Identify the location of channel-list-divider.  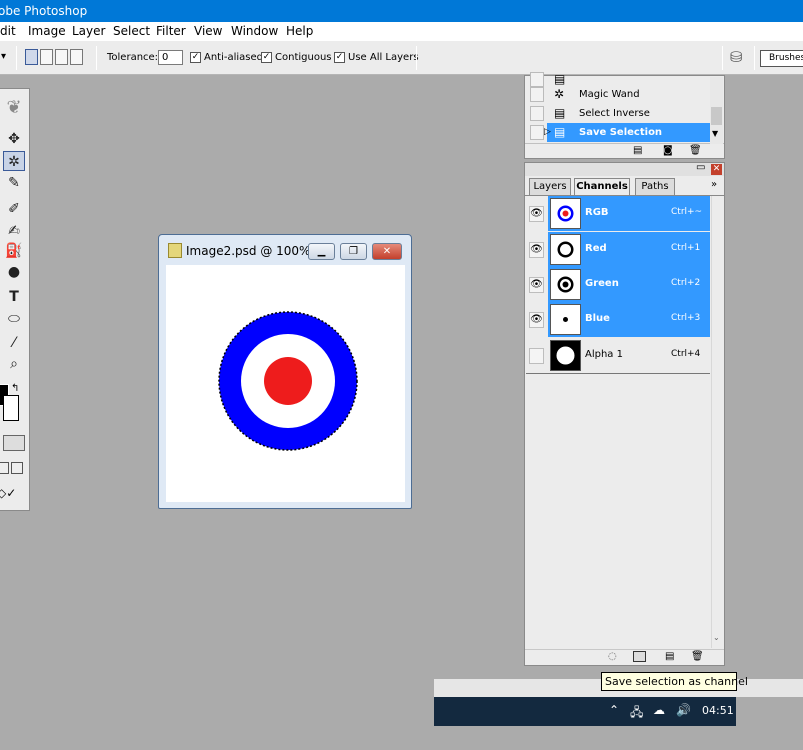
(618, 373).